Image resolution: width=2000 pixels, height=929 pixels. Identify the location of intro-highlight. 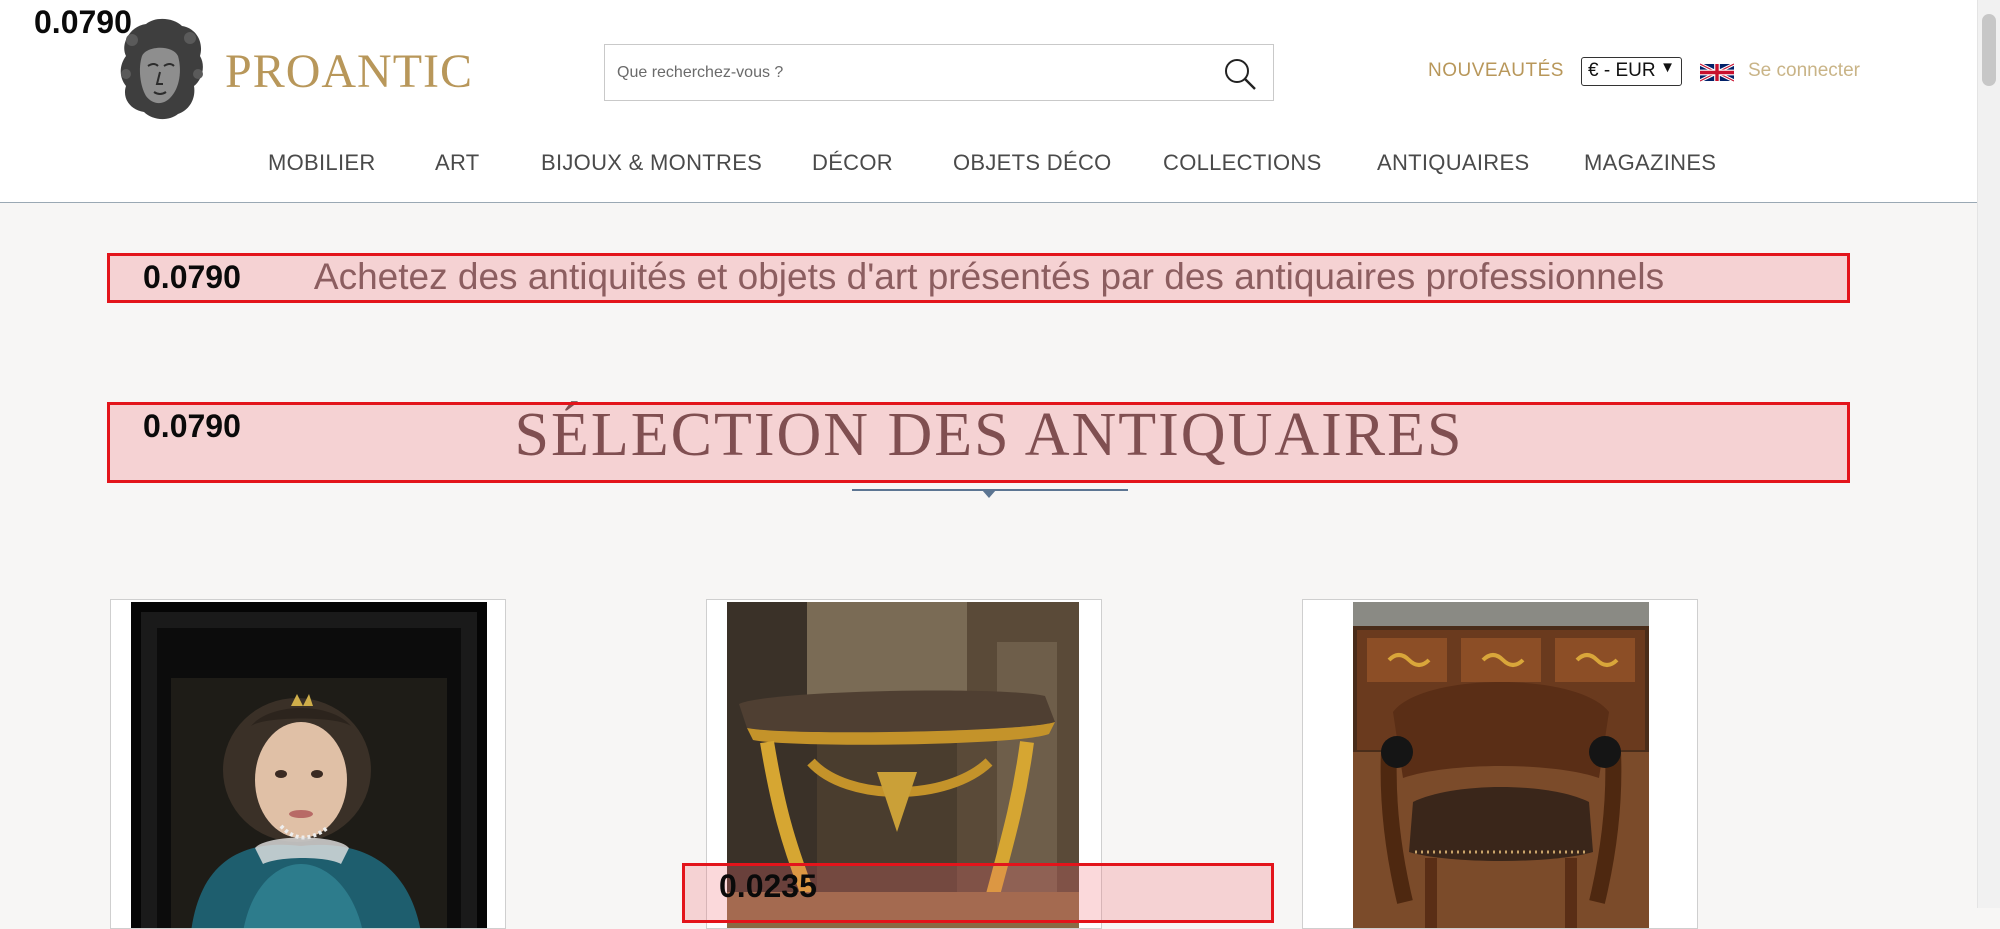
(978, 278).